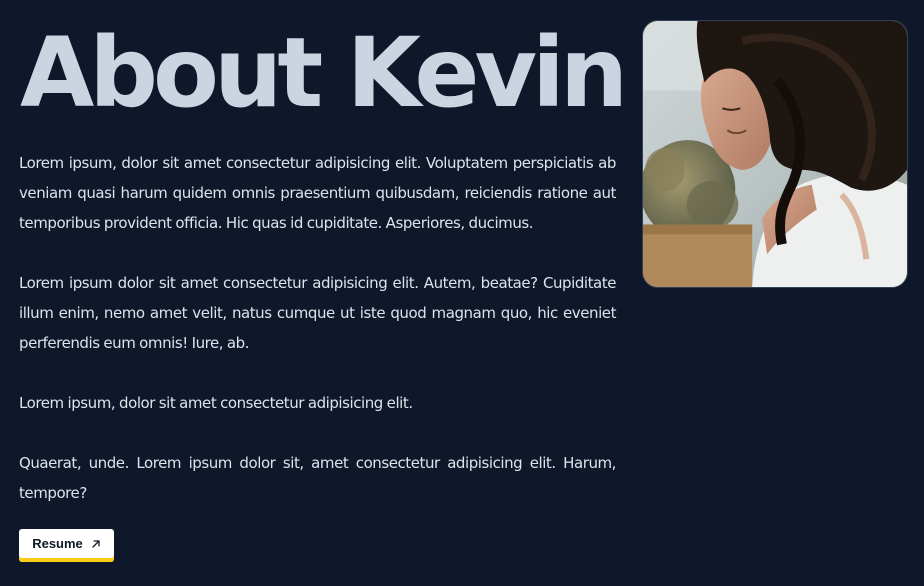 Image resolution: width=924 pixels, height=586 pixels. I want to click on resume-button-label: Resume, so click(57, 543).